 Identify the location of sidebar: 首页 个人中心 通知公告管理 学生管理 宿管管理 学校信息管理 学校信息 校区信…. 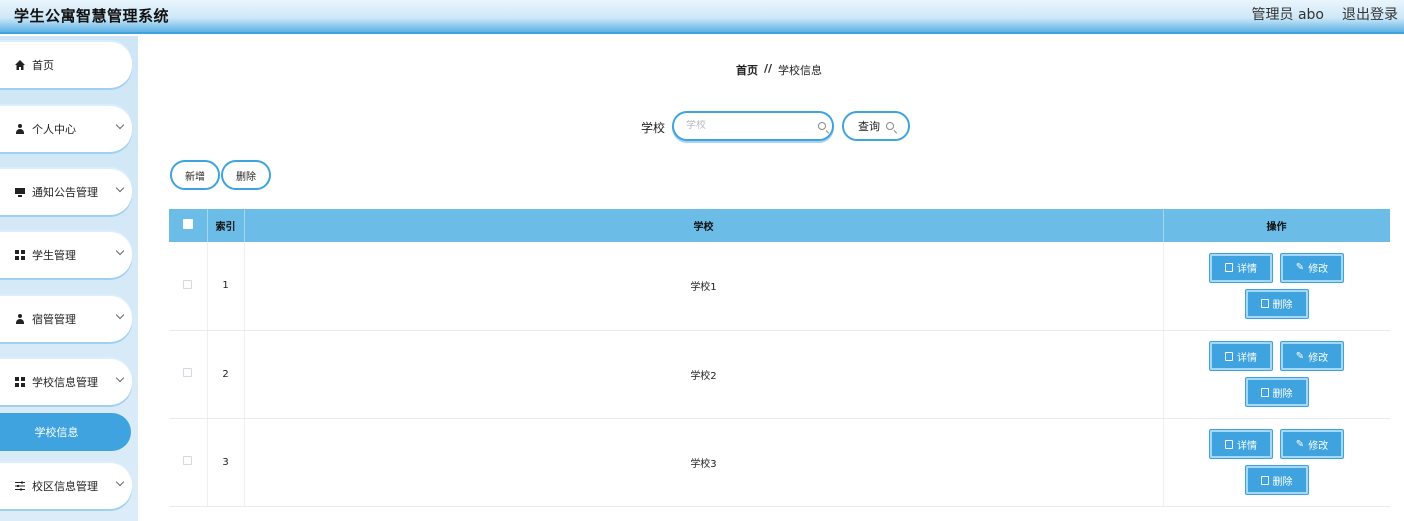
(69, 278).